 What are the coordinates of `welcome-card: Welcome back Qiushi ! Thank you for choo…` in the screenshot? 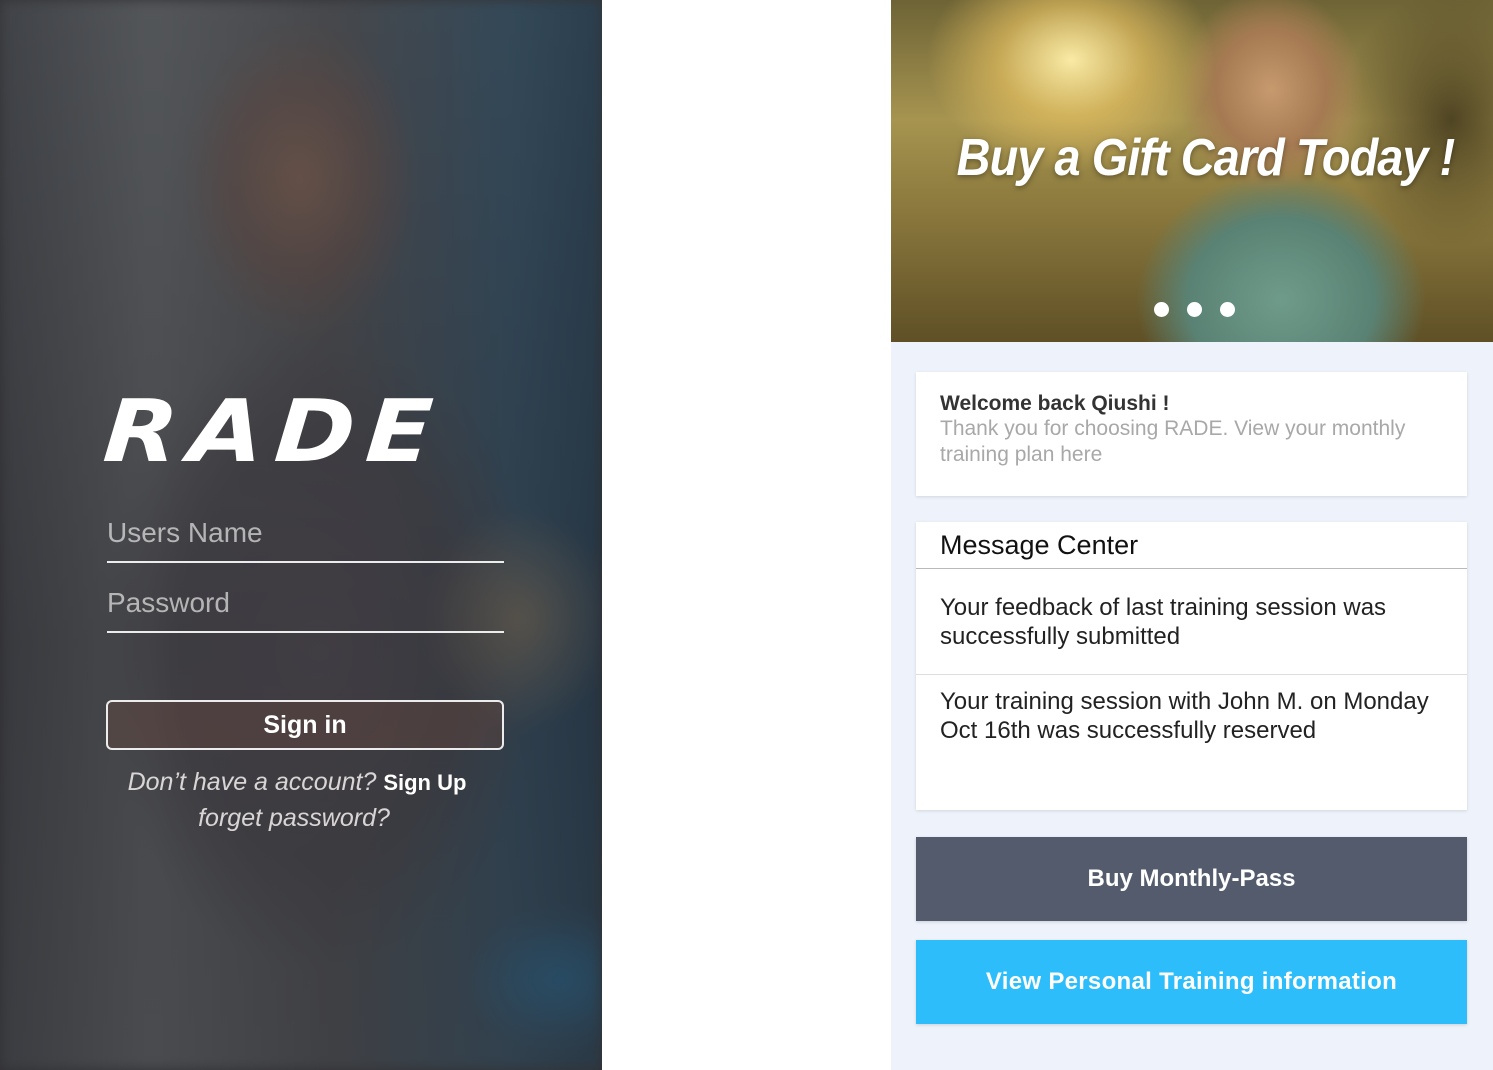 It's located at (1191, 434).